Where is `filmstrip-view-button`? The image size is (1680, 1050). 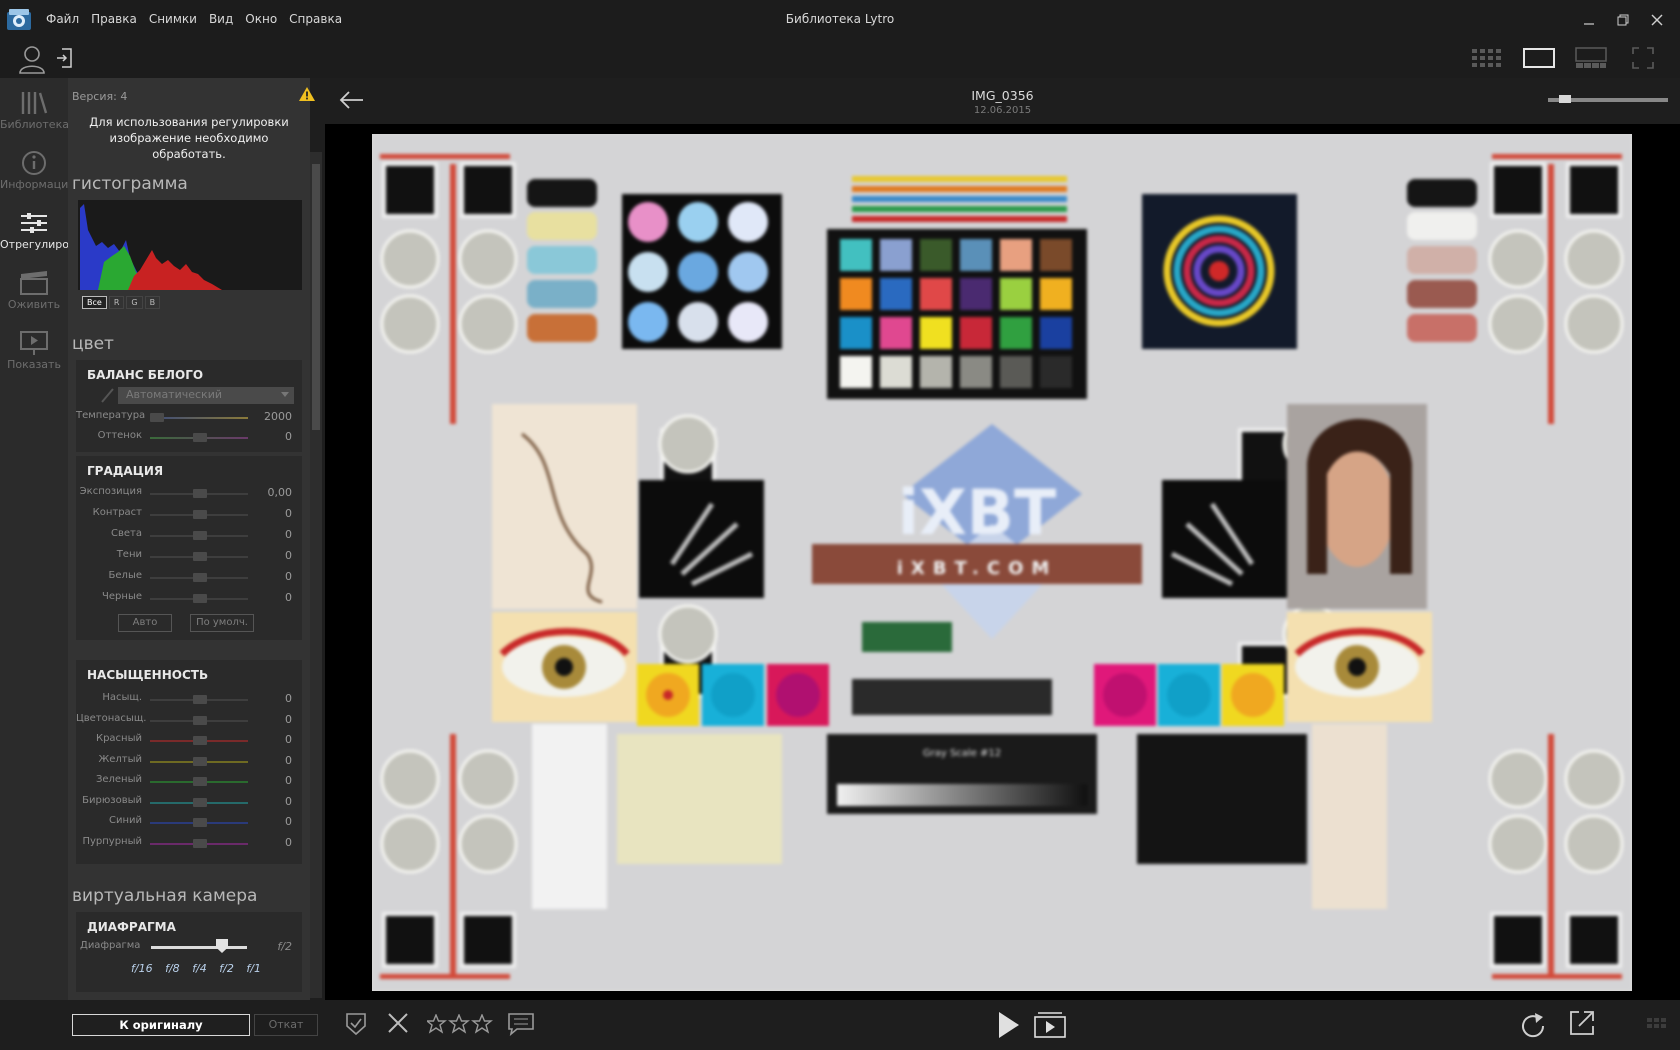
filmstrip-view-button is located at coordinates (1591, 58).